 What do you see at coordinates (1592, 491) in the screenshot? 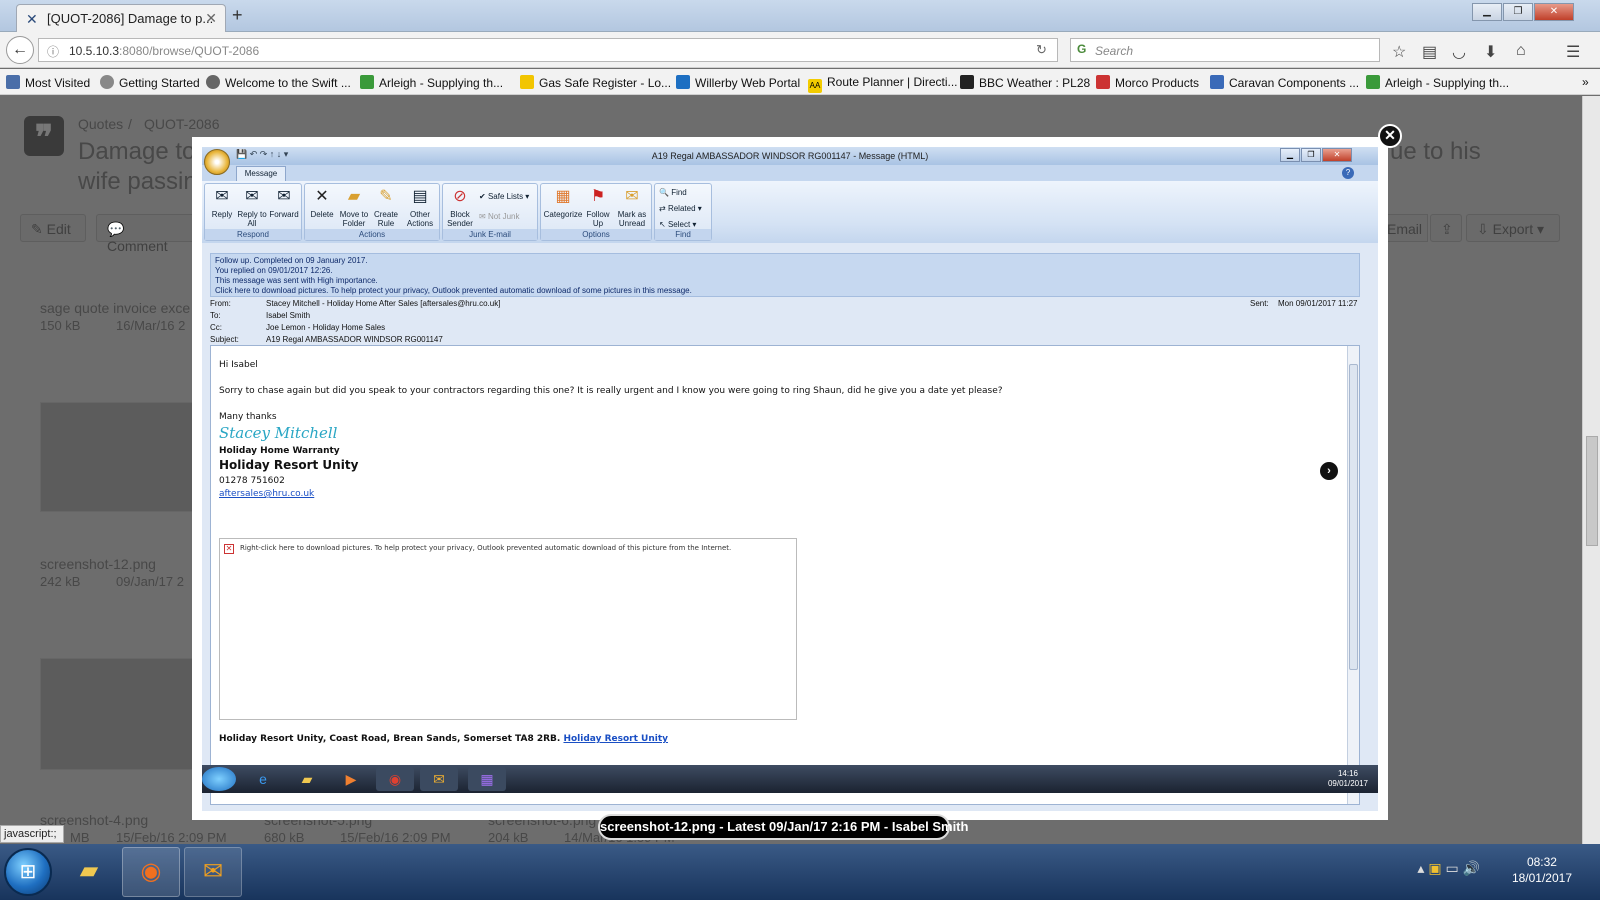
I see `scrollbar-thumb` at bounding box center [1592, 491].